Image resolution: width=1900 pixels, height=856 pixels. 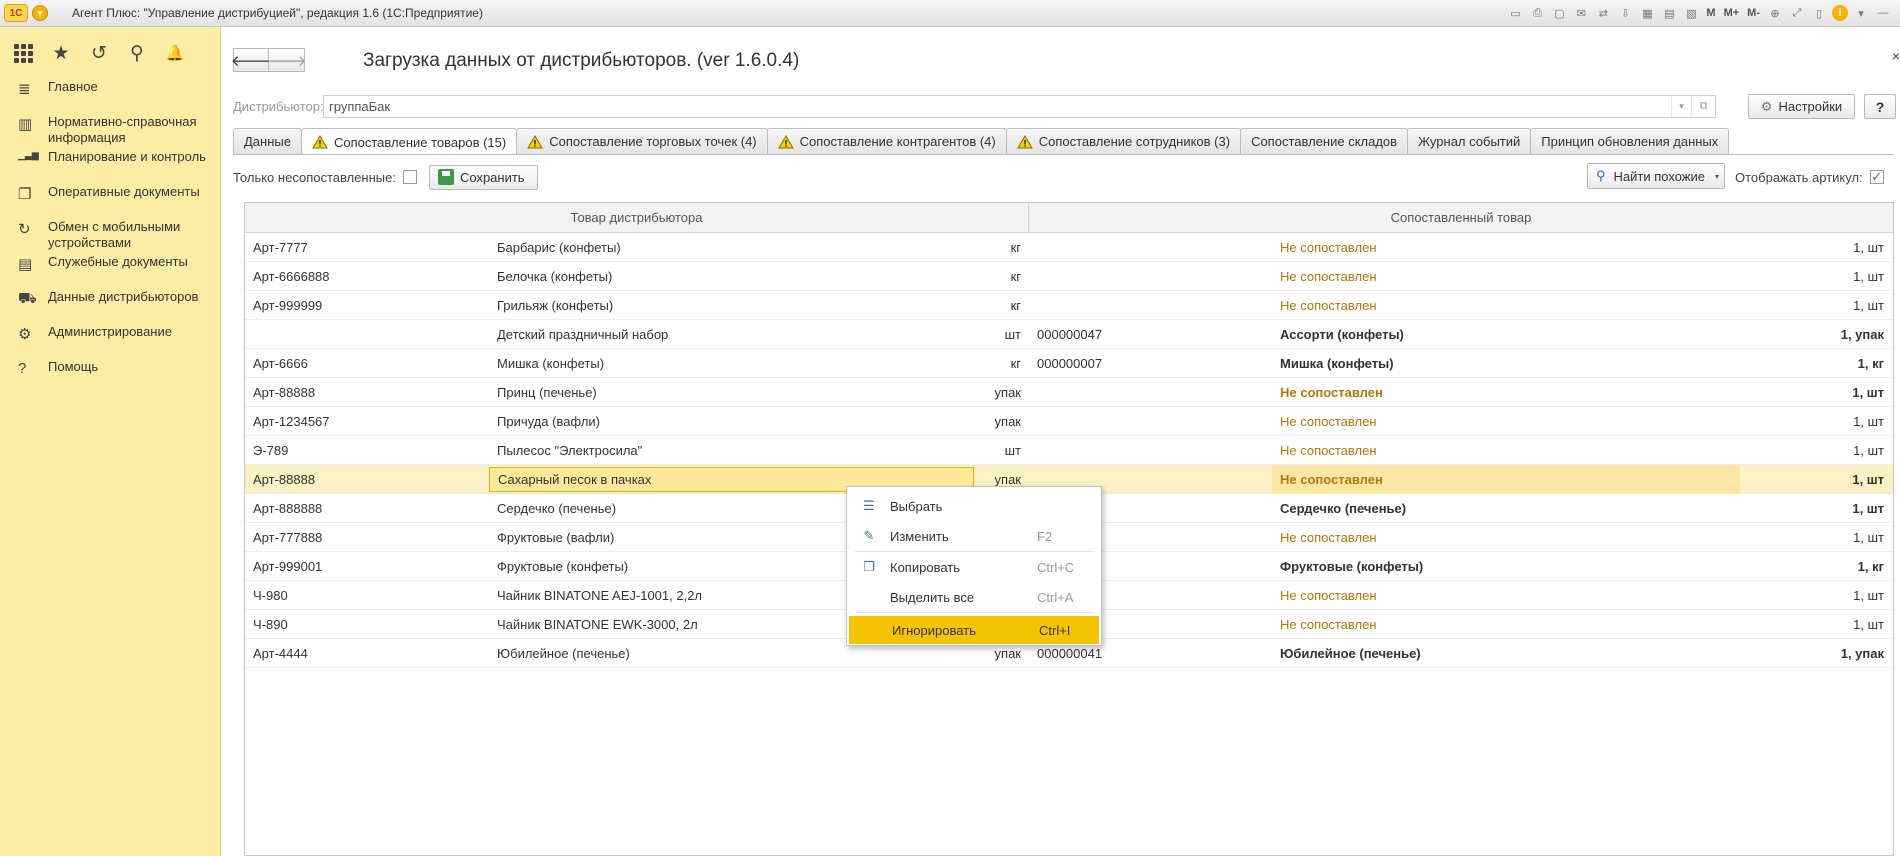 What do you see at coordinates (286, 60) in the screenshot?
I see `forward-button: 🡒` at bounding box center [286, 60].